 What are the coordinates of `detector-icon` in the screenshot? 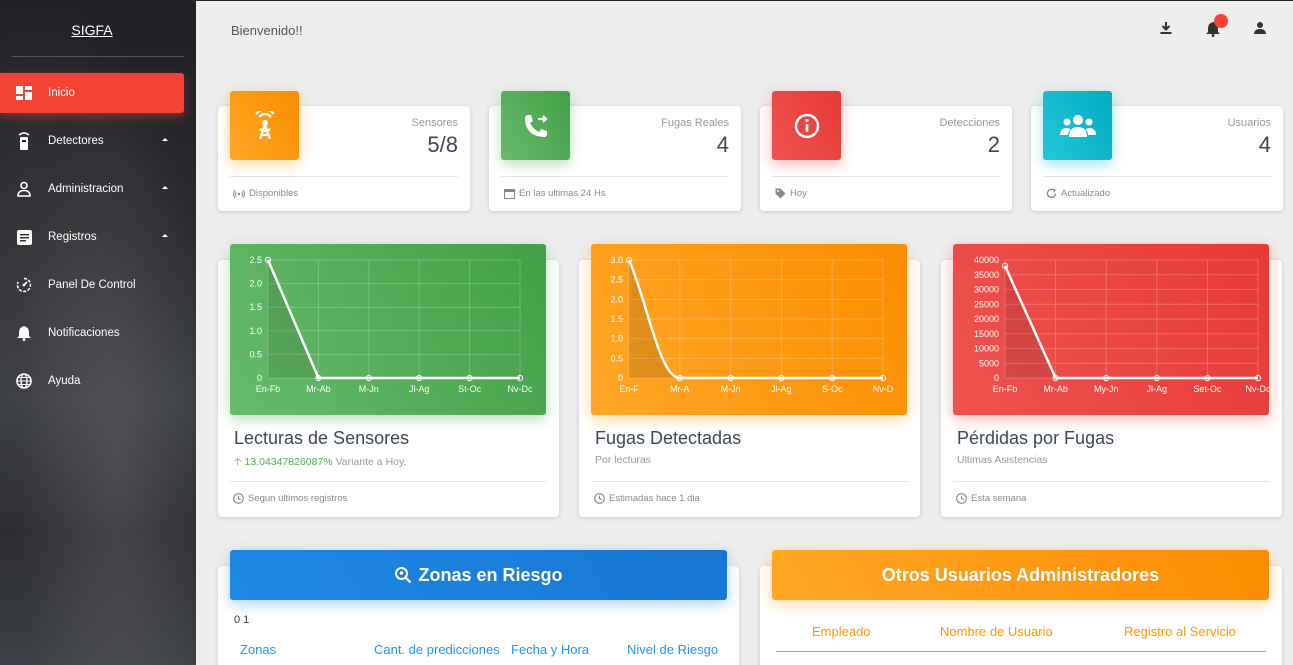 It's located at (24, 141).